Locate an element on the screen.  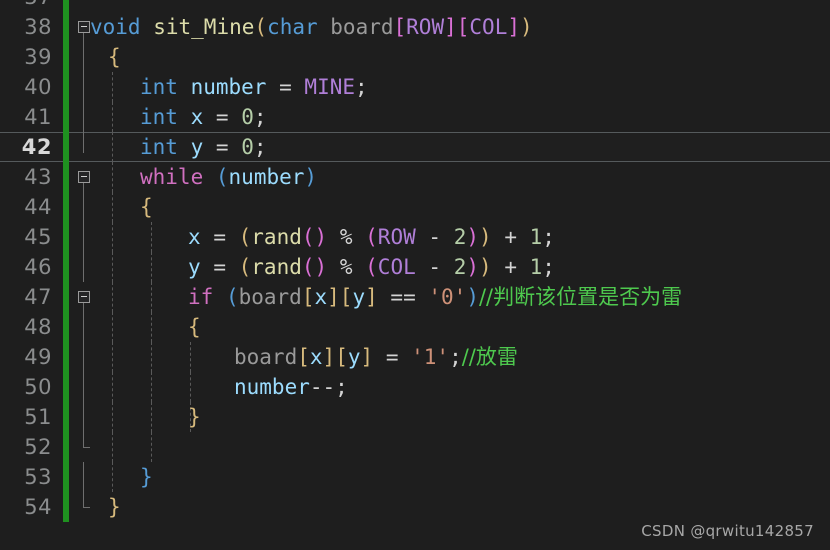
token-number-zero: 0 is located at coordinates (247, 147).